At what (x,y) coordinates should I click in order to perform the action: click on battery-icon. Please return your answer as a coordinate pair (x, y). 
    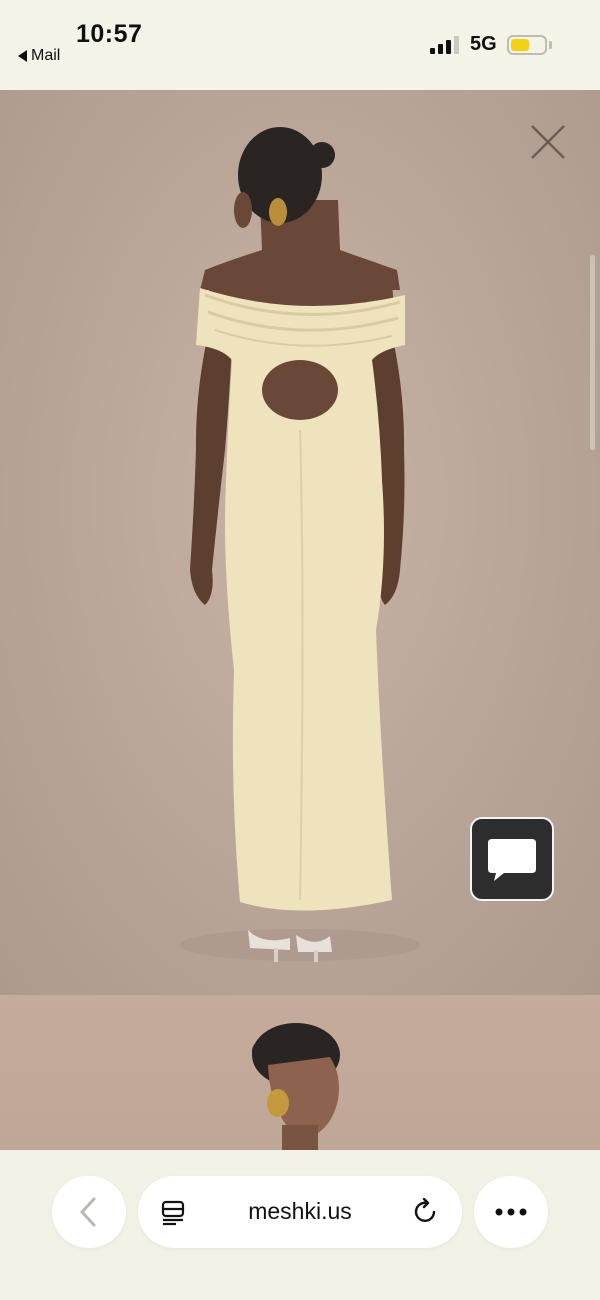
    Looking at the image, I should click on (527, 45).